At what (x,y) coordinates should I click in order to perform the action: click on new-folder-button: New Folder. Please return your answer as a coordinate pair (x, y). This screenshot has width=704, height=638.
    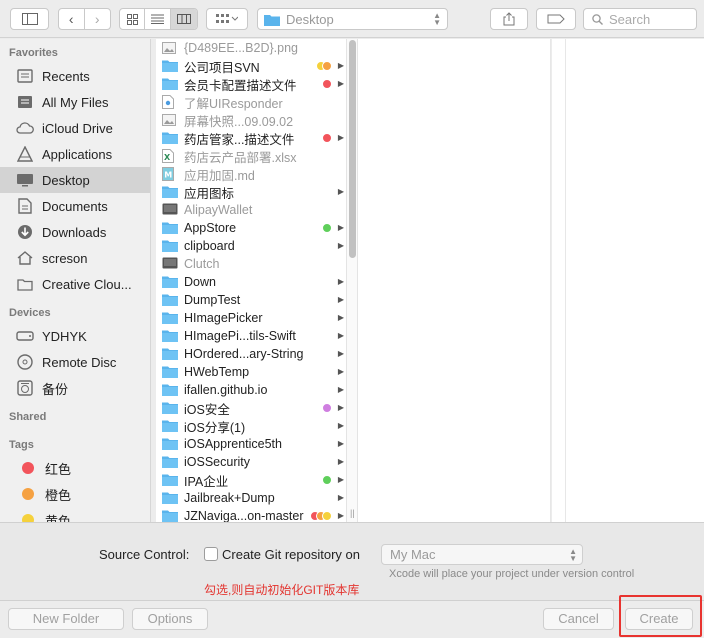
    Looking at the image, I should click on (66, 619).